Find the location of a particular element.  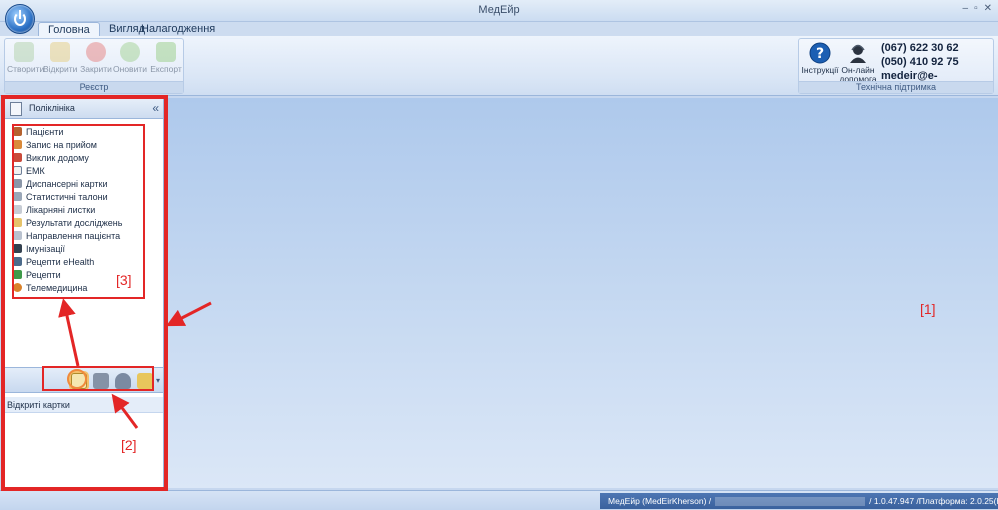

create-label: Створити is located at coordinates (26, 69).